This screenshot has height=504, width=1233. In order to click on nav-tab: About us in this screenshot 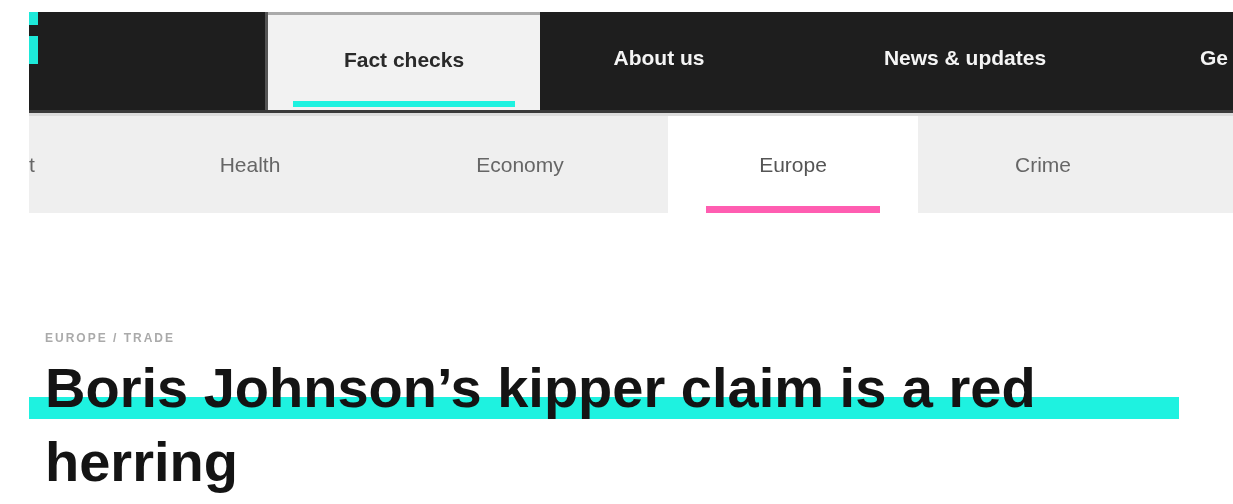, I will do `click(659, 61)`.